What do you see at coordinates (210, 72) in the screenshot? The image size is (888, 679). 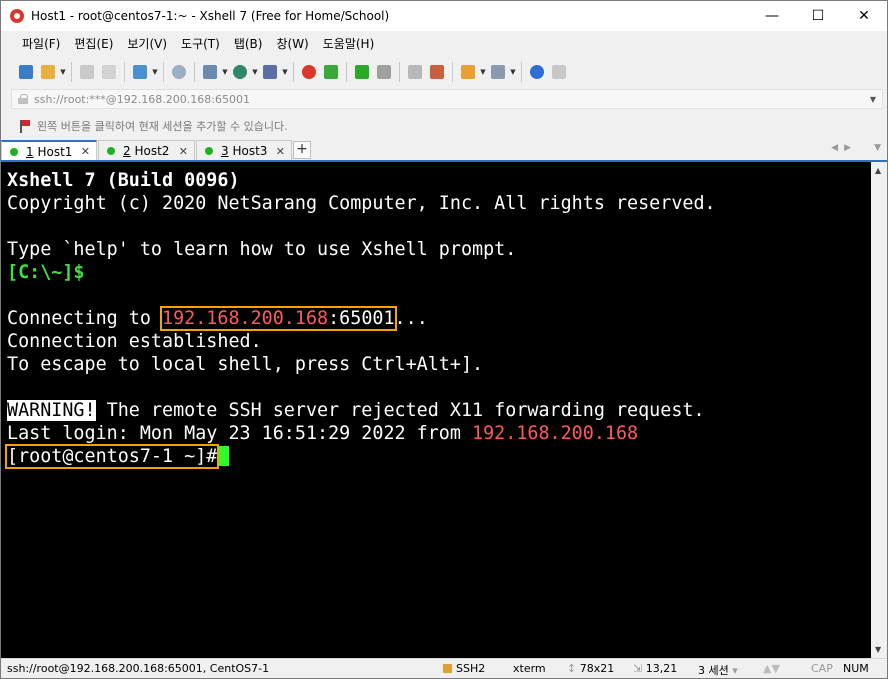 I see `transfer-icon` at bounding box center [210, 72].